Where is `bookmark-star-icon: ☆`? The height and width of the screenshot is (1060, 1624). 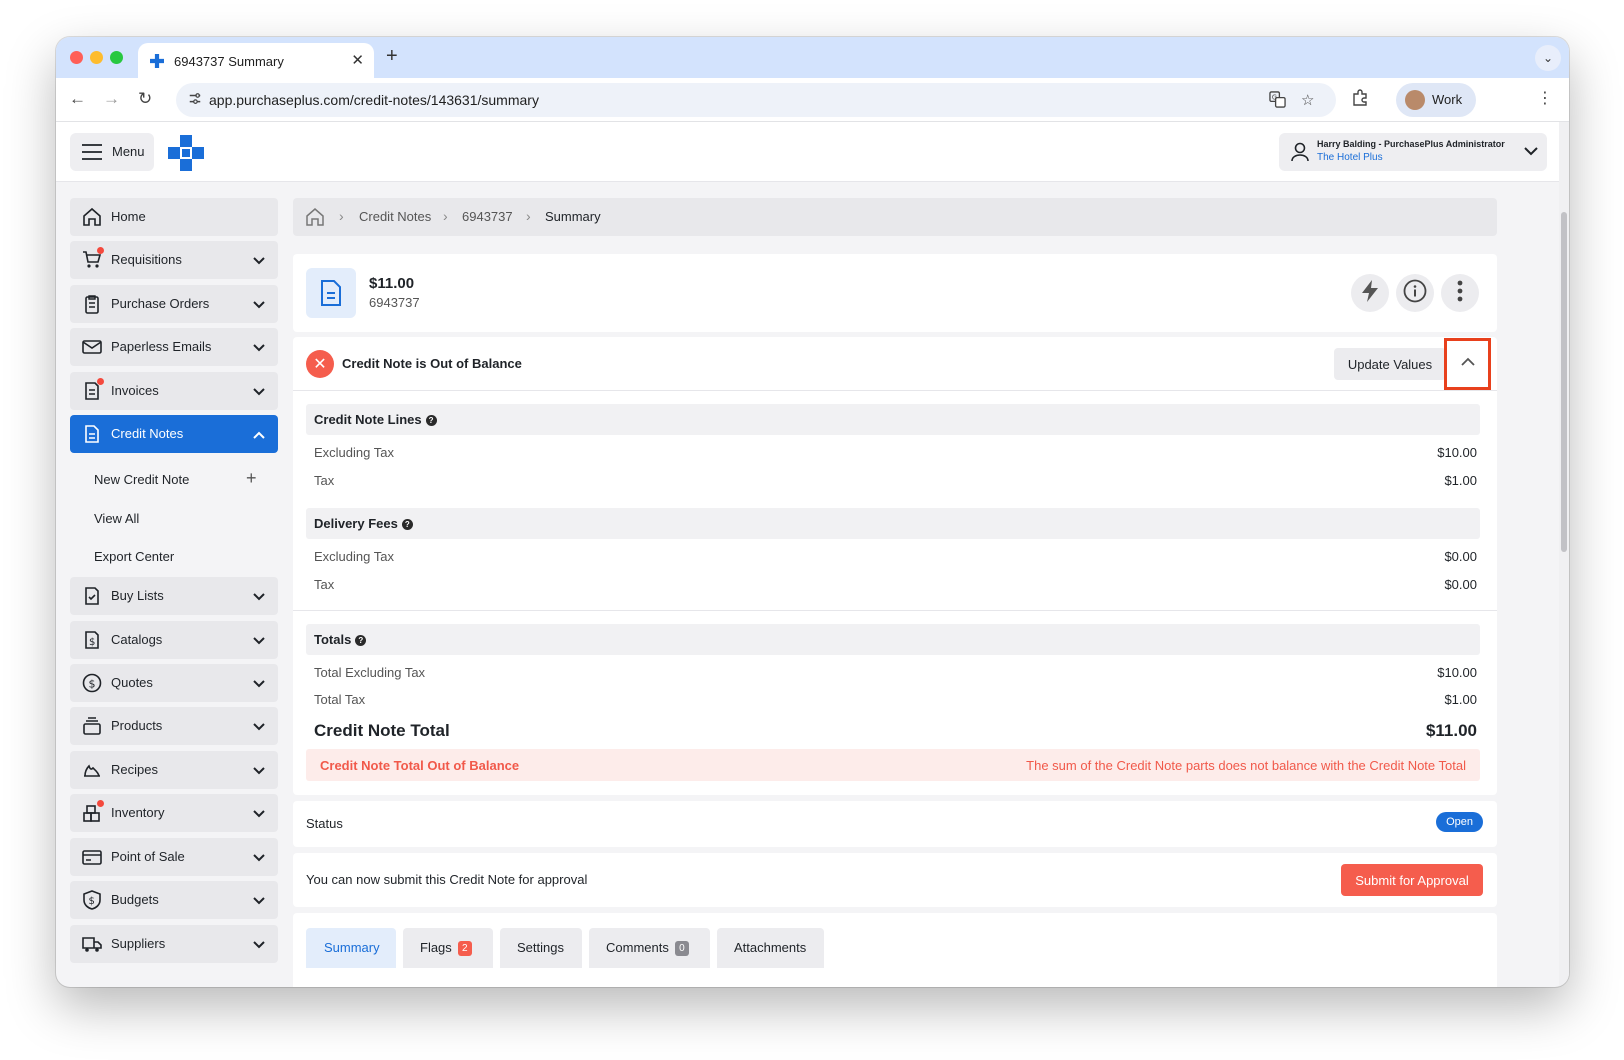
bookmark-star-icon: ☆ is located at coordinates (1307, 100).